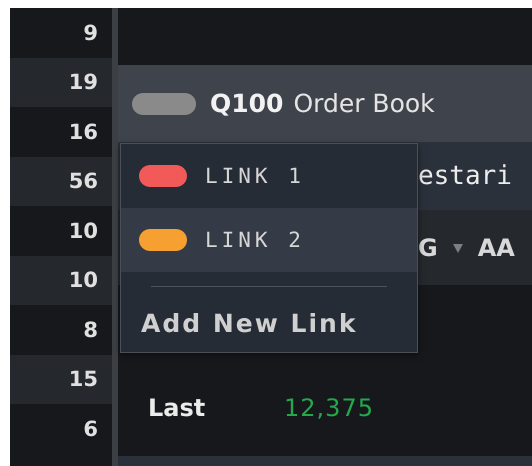  What do you see at coordinates (255, 240) in the screenshot?
I see `link-label: LINK 2` at bounding box center [255, 240].